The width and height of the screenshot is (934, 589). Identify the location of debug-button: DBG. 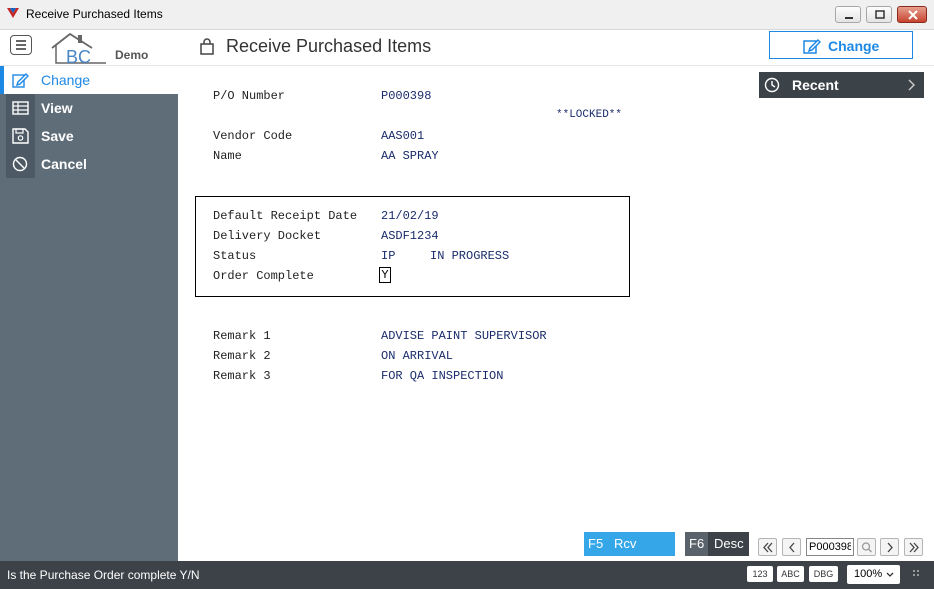
(823, 574).